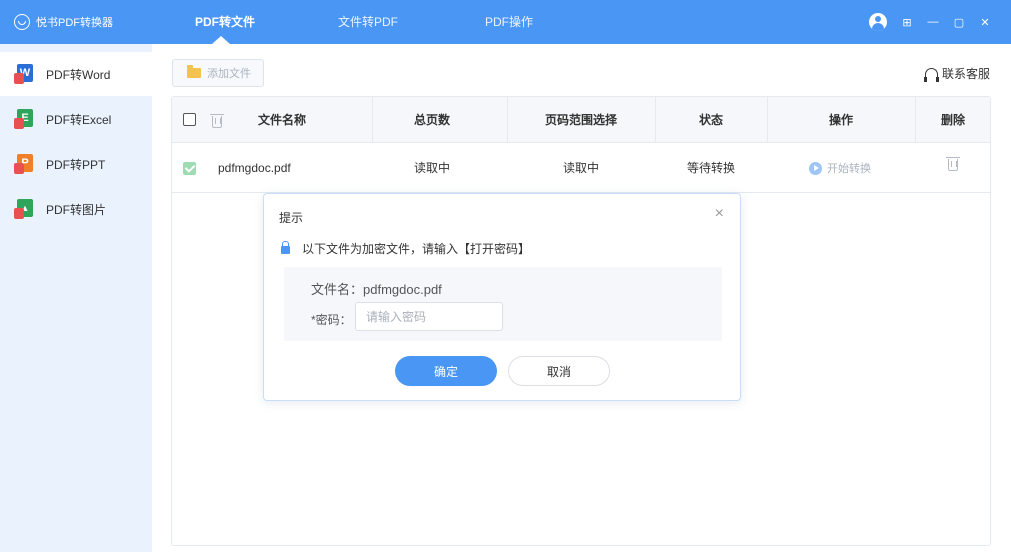  Describe the element at coordinates (815, 168) in the screenshot. I see `play-icon` at that location.